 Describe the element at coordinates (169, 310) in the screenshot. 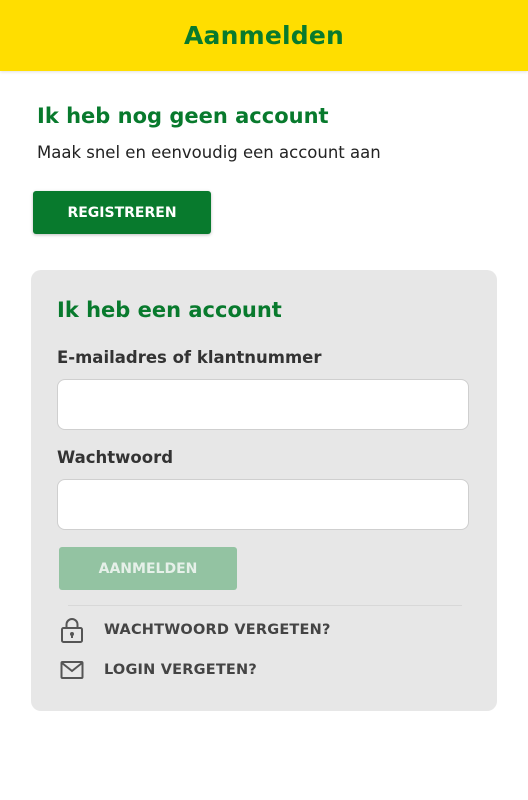

I see `login-heading: Ik heb een account` at that location.